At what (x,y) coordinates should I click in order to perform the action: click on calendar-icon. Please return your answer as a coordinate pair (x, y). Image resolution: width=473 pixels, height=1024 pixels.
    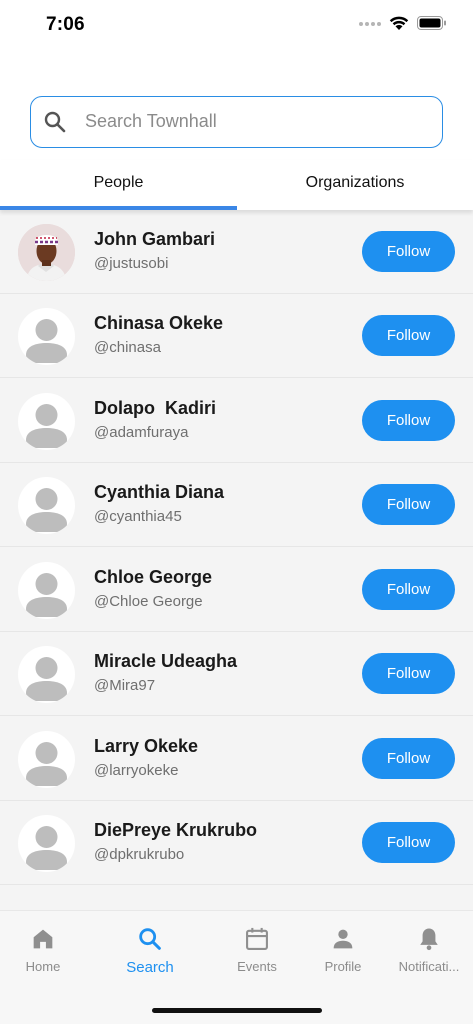
    Looking at the image, I should click on (257, 939).